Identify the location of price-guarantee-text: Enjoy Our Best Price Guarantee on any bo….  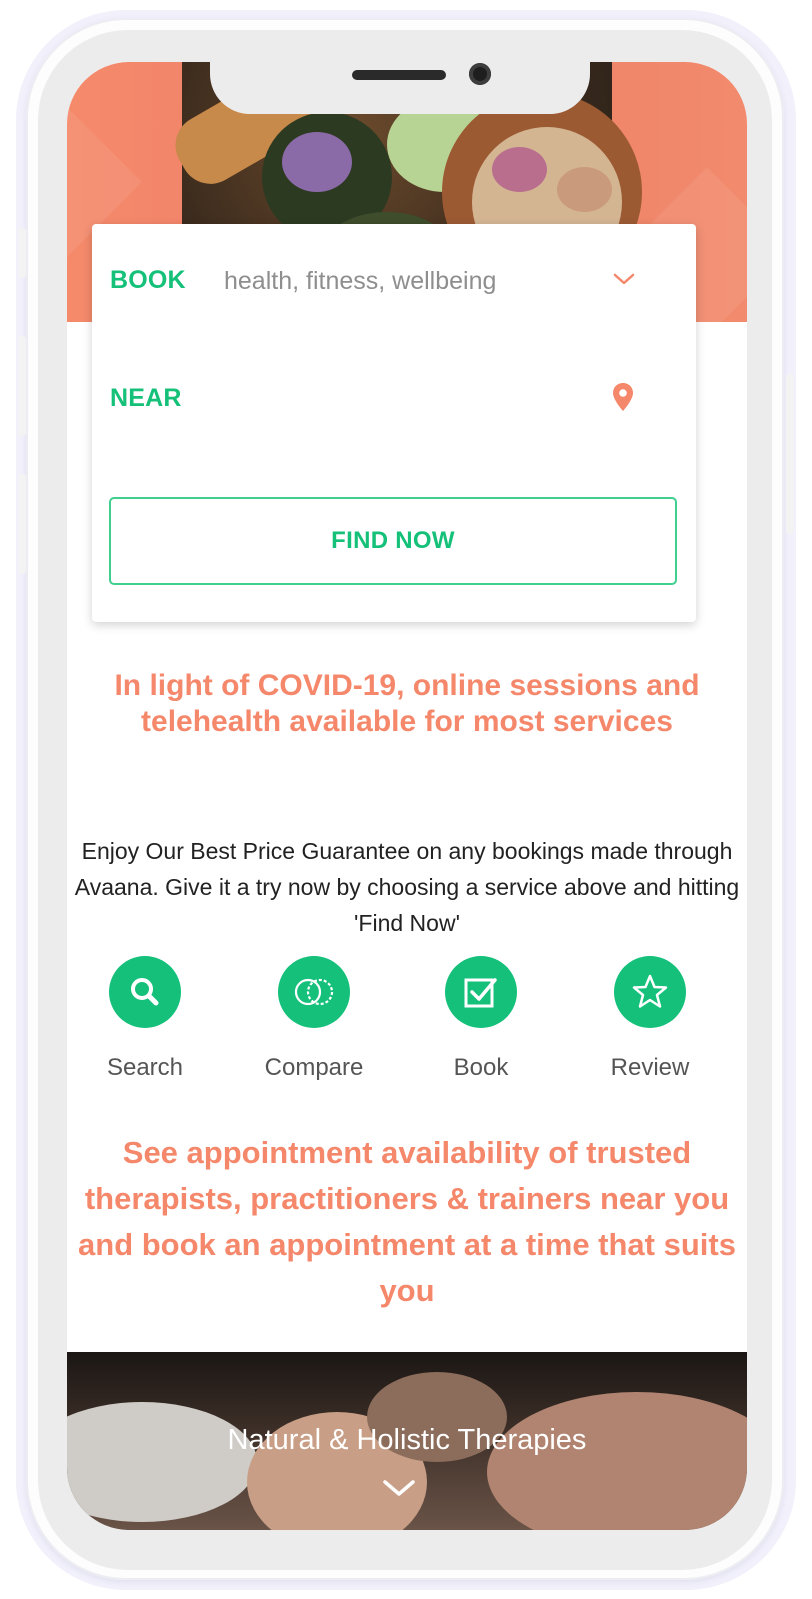
(407, 887).